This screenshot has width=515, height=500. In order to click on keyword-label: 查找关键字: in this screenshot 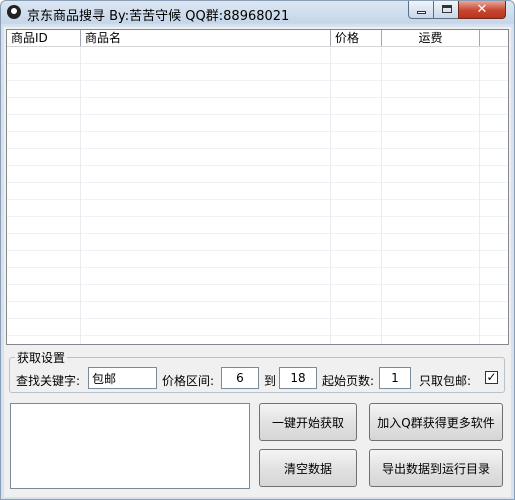, I will do `click(48, 381)`.